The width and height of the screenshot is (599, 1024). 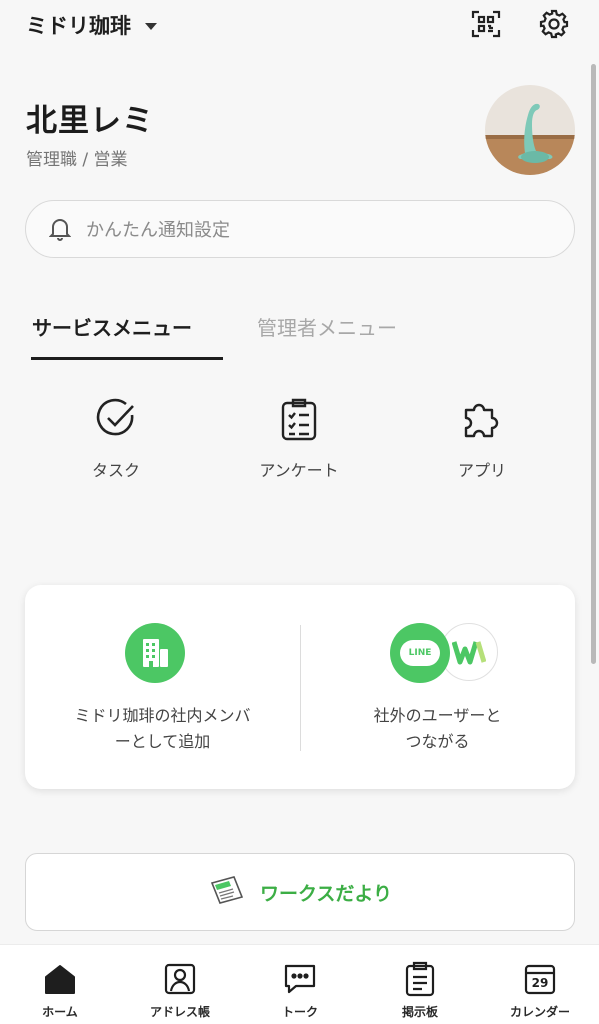 I want to click on building-icon, so click(x=155, y=653).